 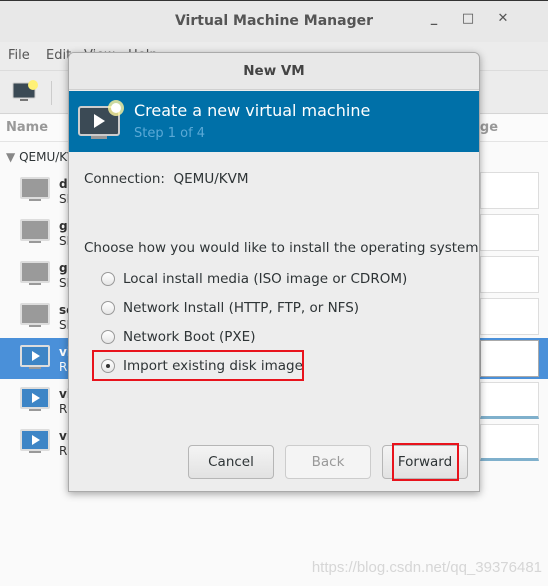 I want to click on option-label: Network Boot (PXE), so click(x=189, y=337).